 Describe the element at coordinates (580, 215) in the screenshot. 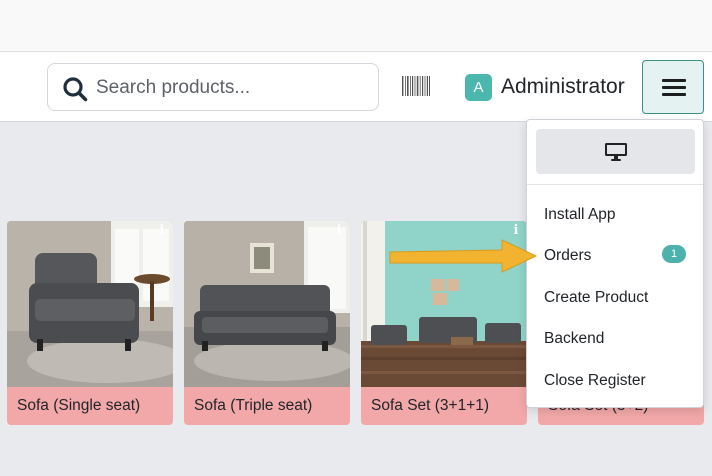

I see `menu-item-install-app: Install App` at that location.